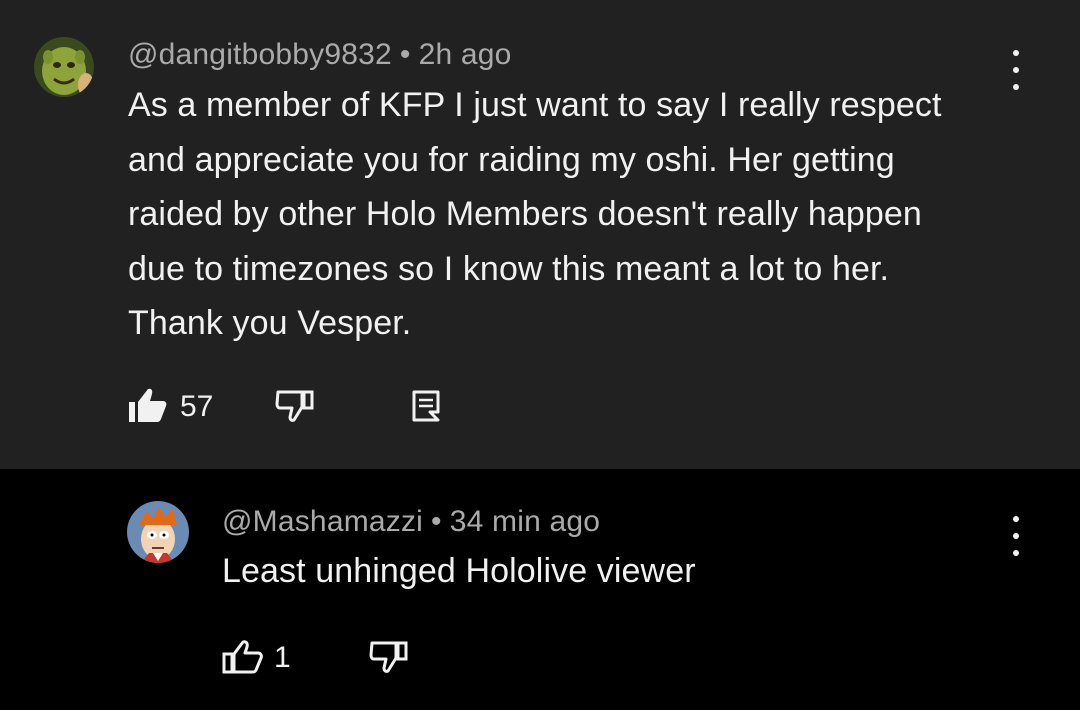 The height and width of the screenshot is (710, 1080). I want to click on reply-like-count: 1, so click(282, 657).